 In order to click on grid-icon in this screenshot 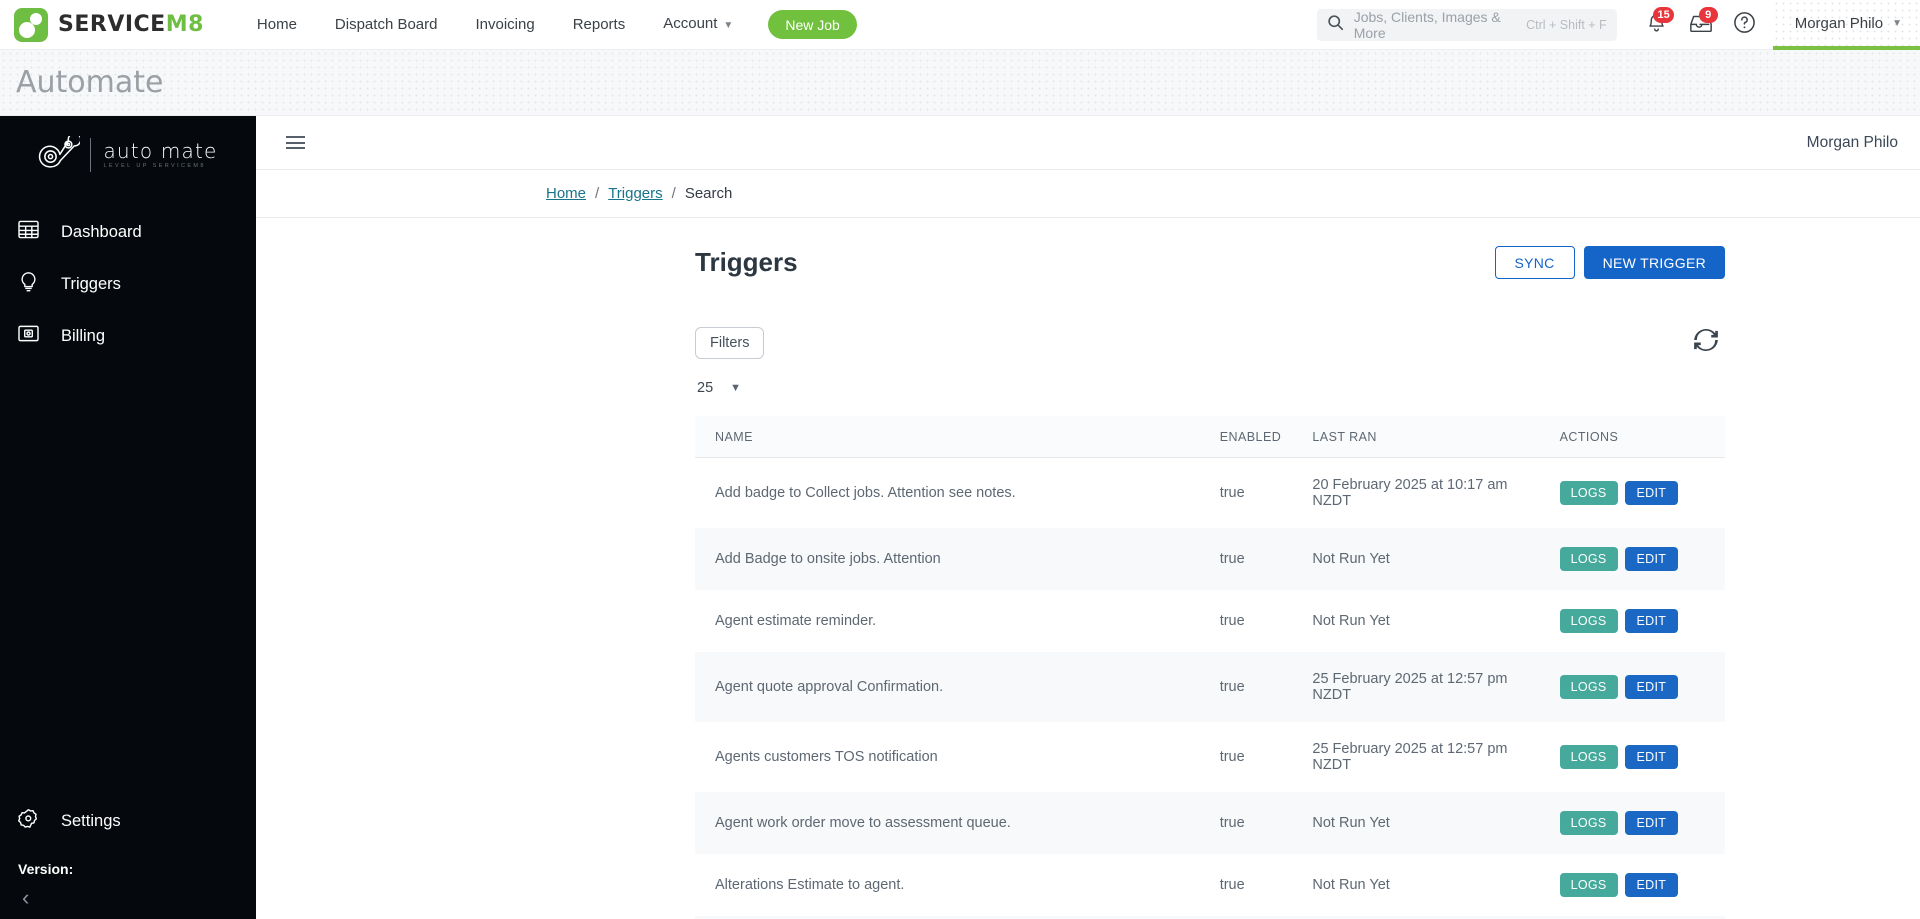, I will do `click(28, 232)`.